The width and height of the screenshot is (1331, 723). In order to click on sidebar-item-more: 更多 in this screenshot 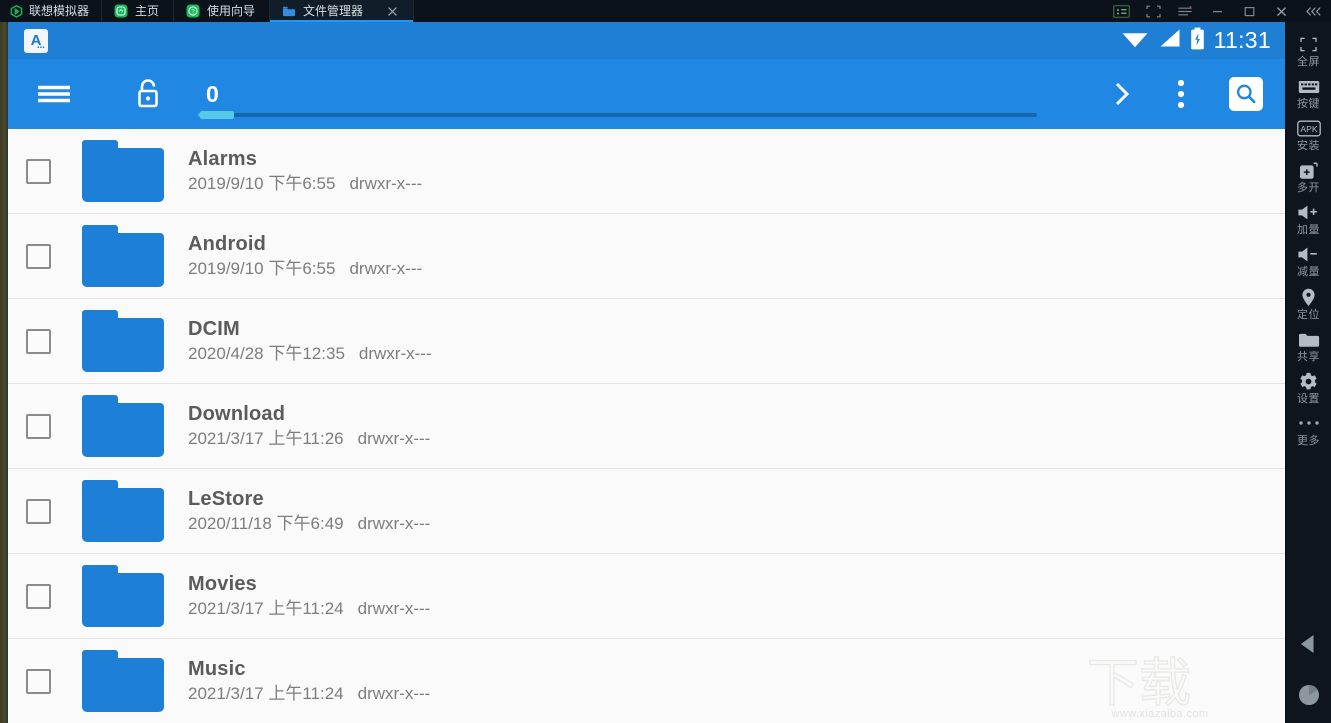, I will do `click(1308, 430)`.